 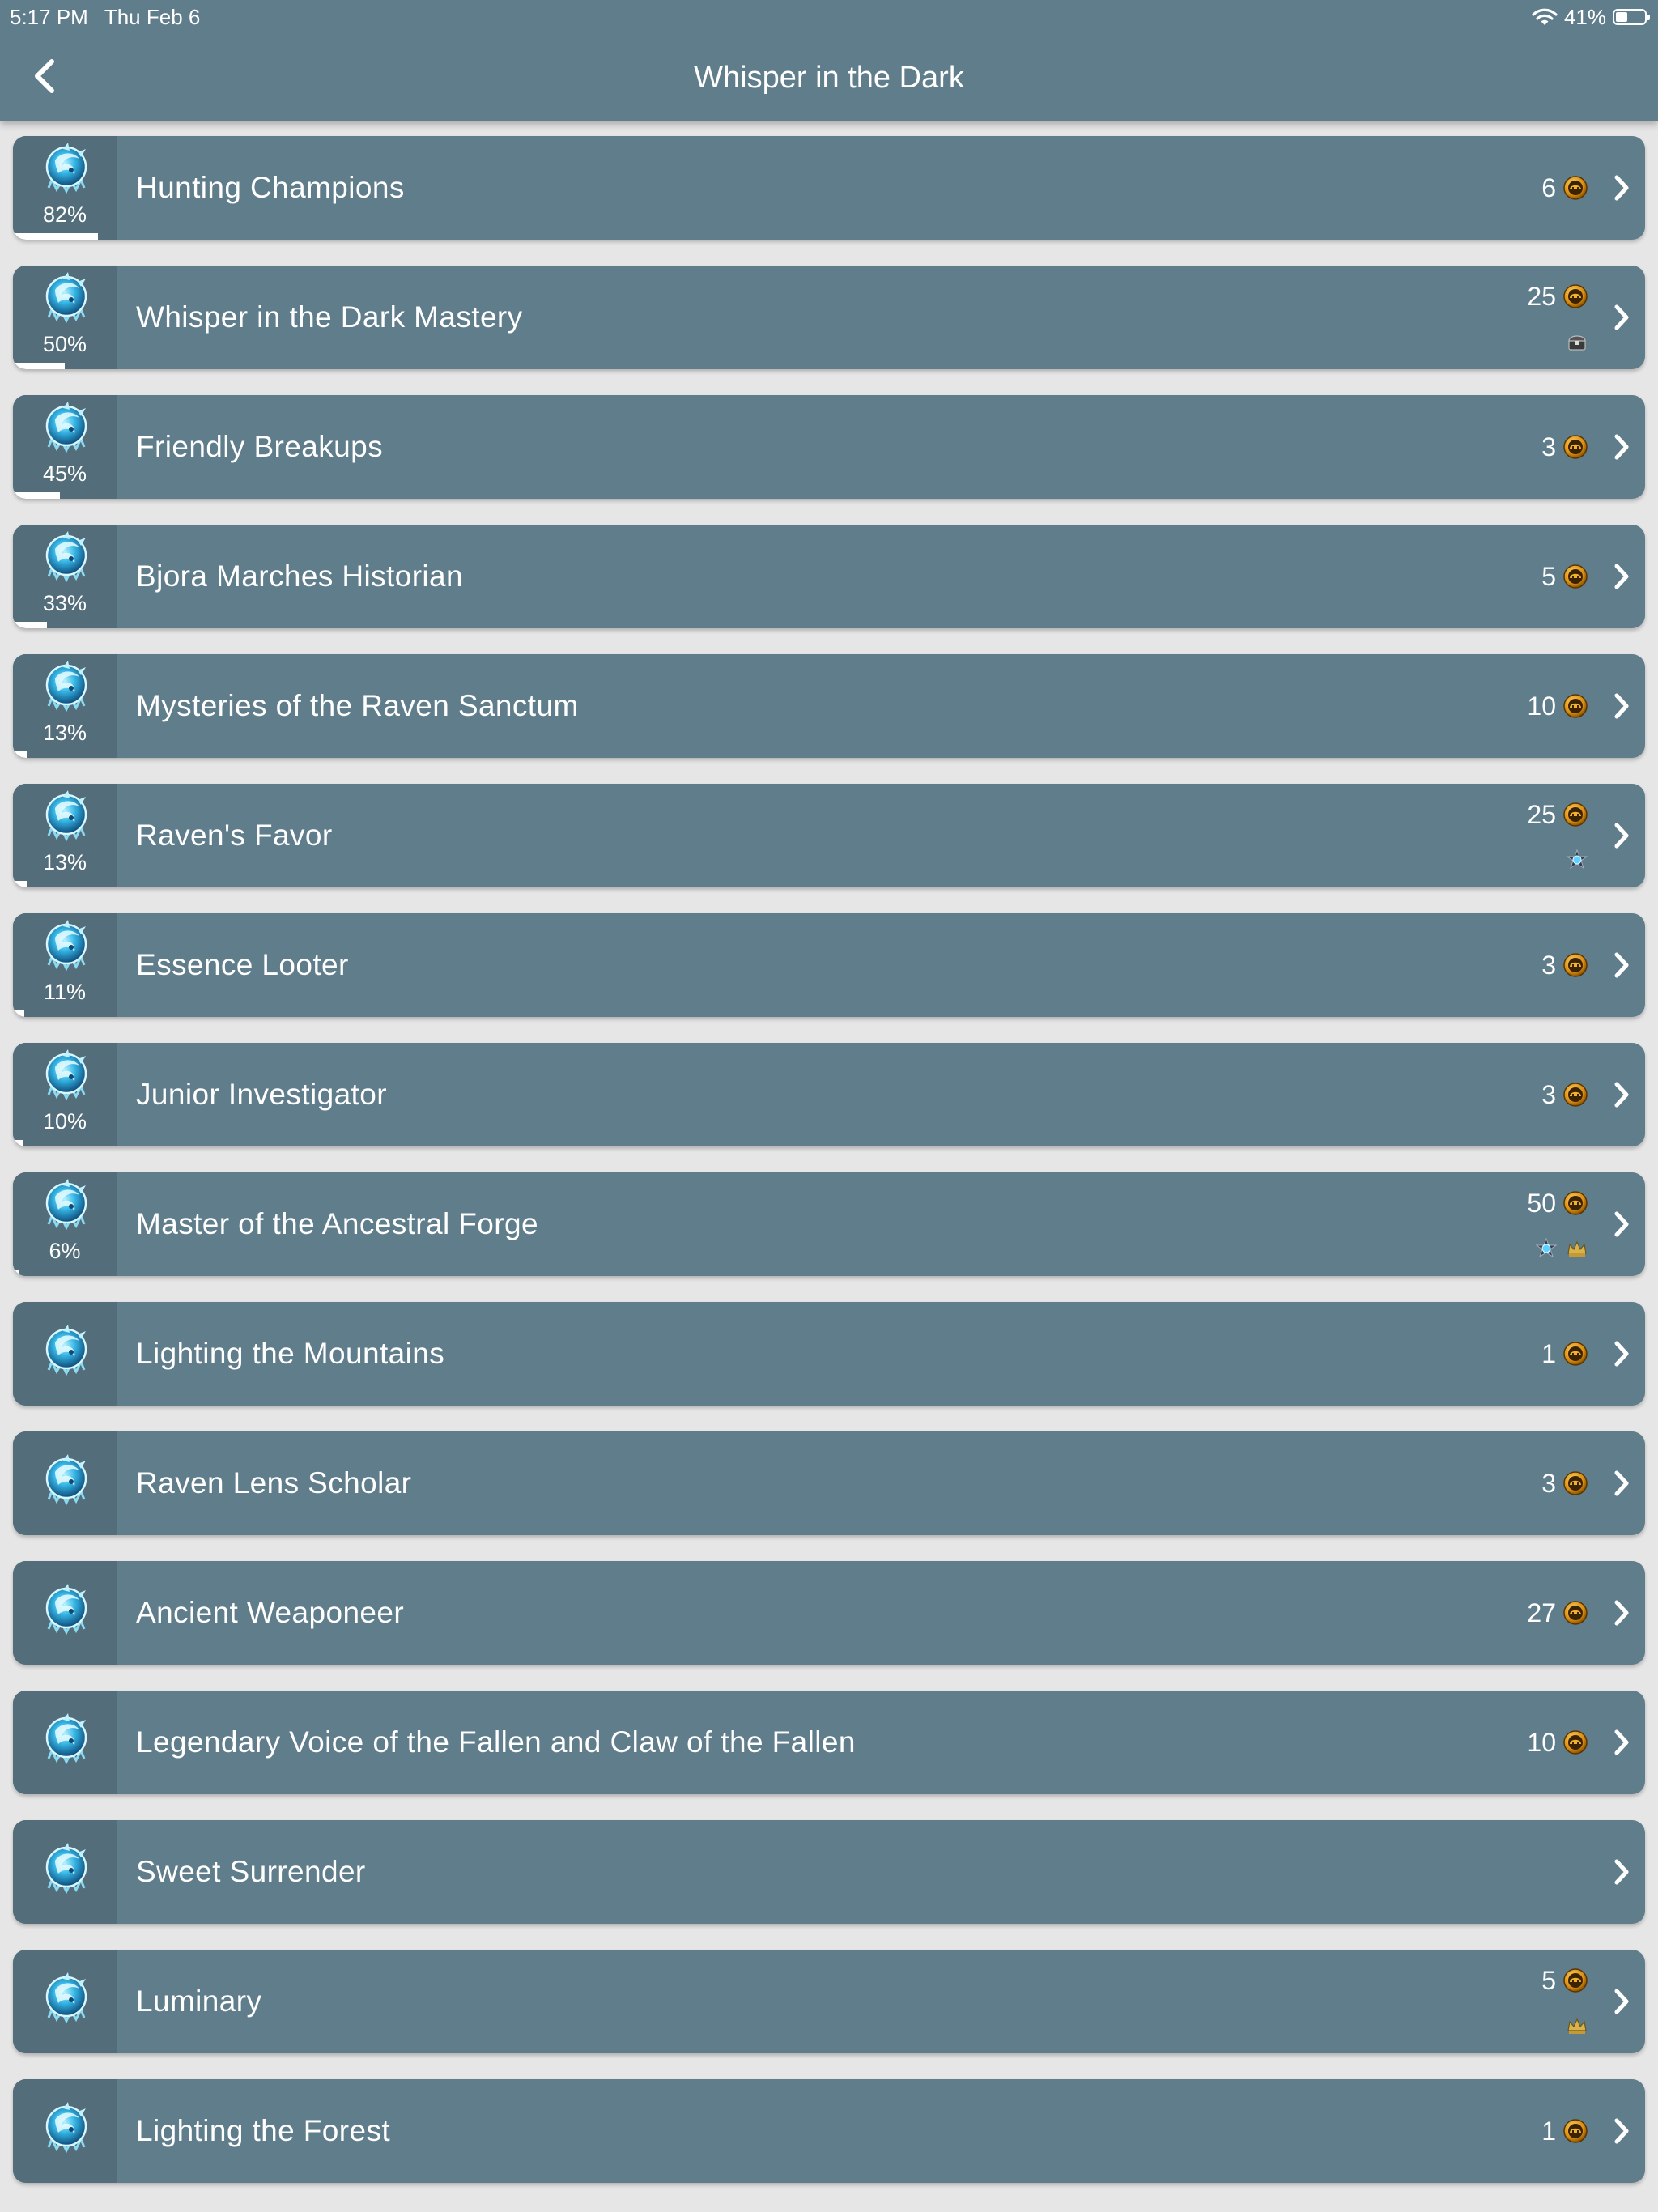 What do you see at coordinates (251, 1872) in the screenshot?
I see `achievement-title: Sweet Surrender` at bounding box center [251, 1872].